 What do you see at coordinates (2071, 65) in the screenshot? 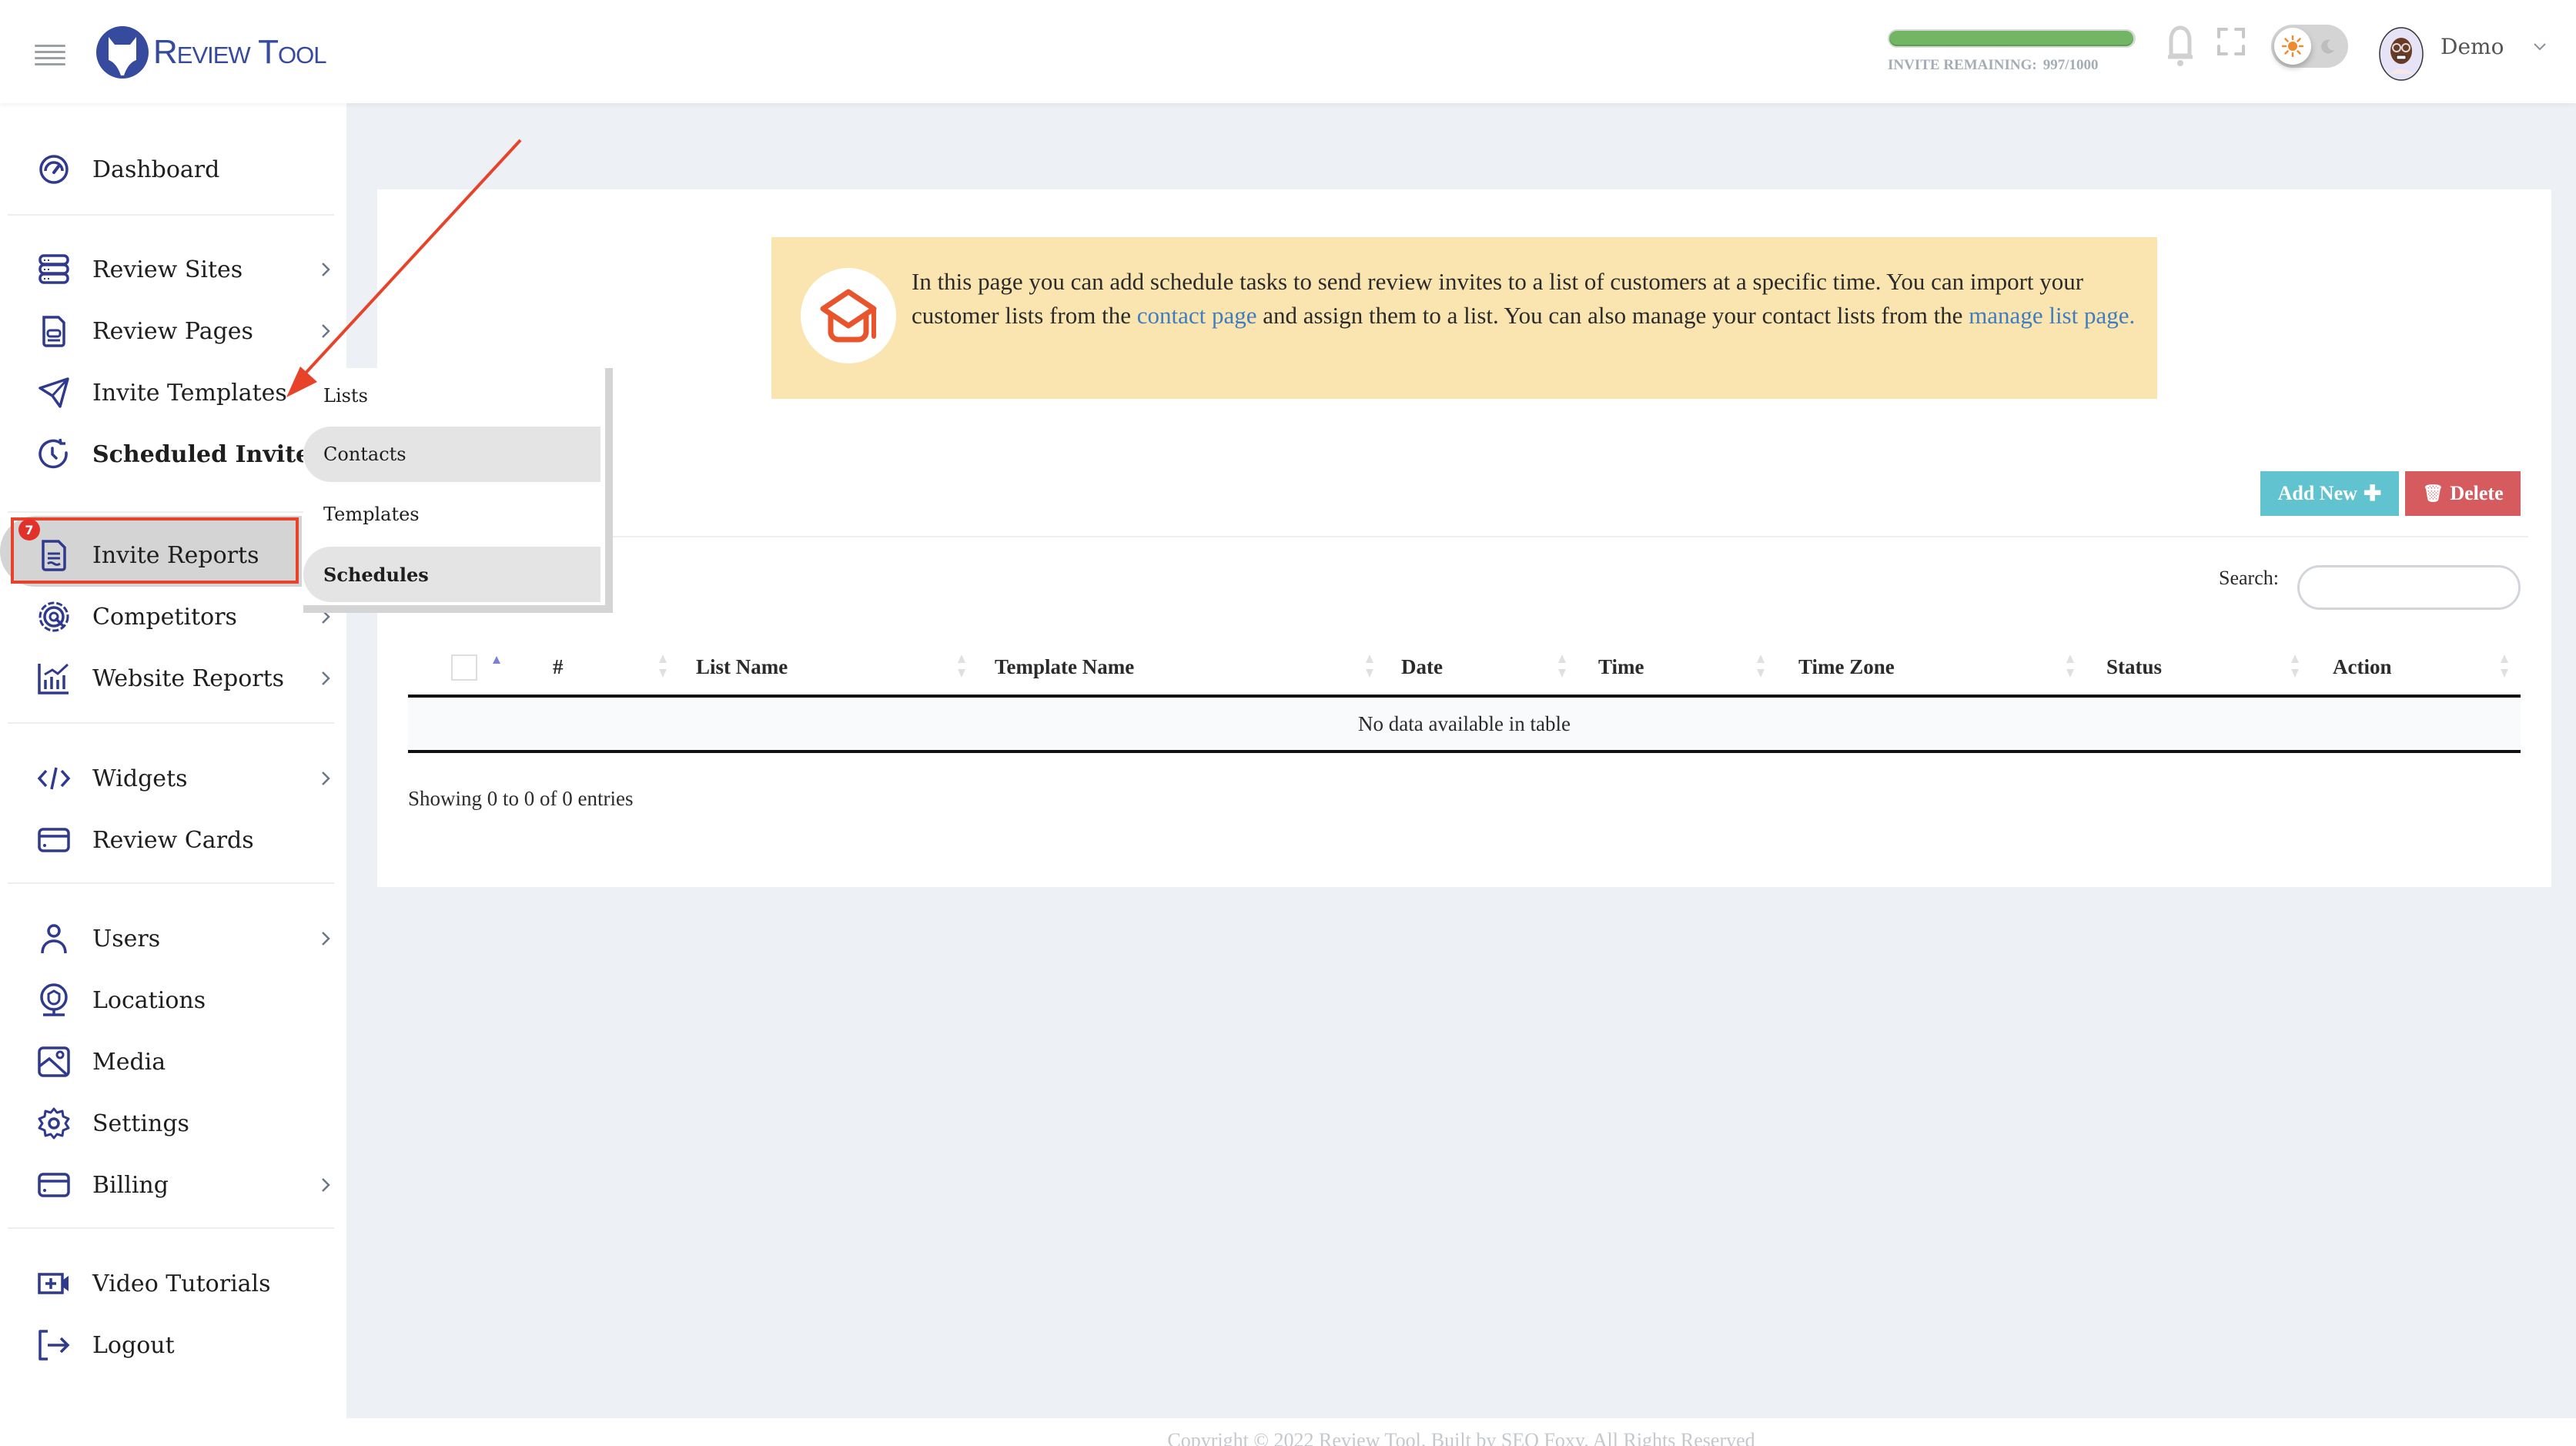
I see `invite-remaining-value: 997/1000` at bounding box center [2071, 65].